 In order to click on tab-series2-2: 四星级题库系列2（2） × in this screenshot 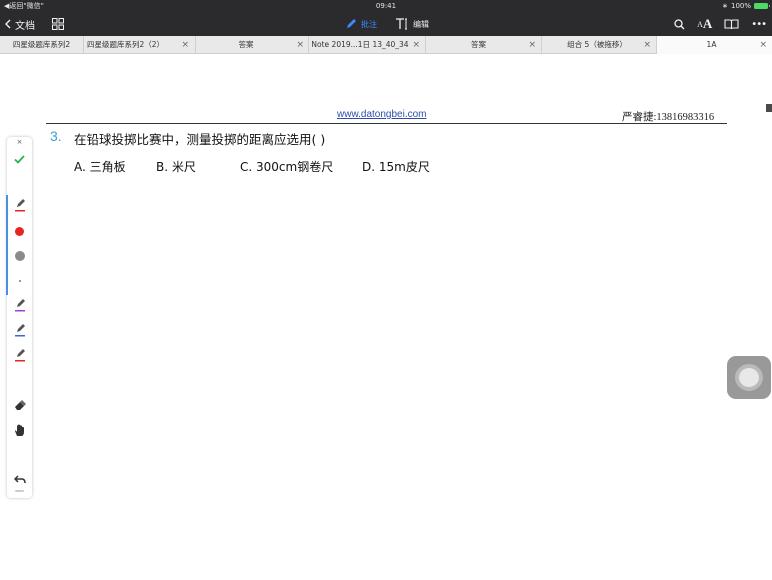, I will do `click(140, 45)`.